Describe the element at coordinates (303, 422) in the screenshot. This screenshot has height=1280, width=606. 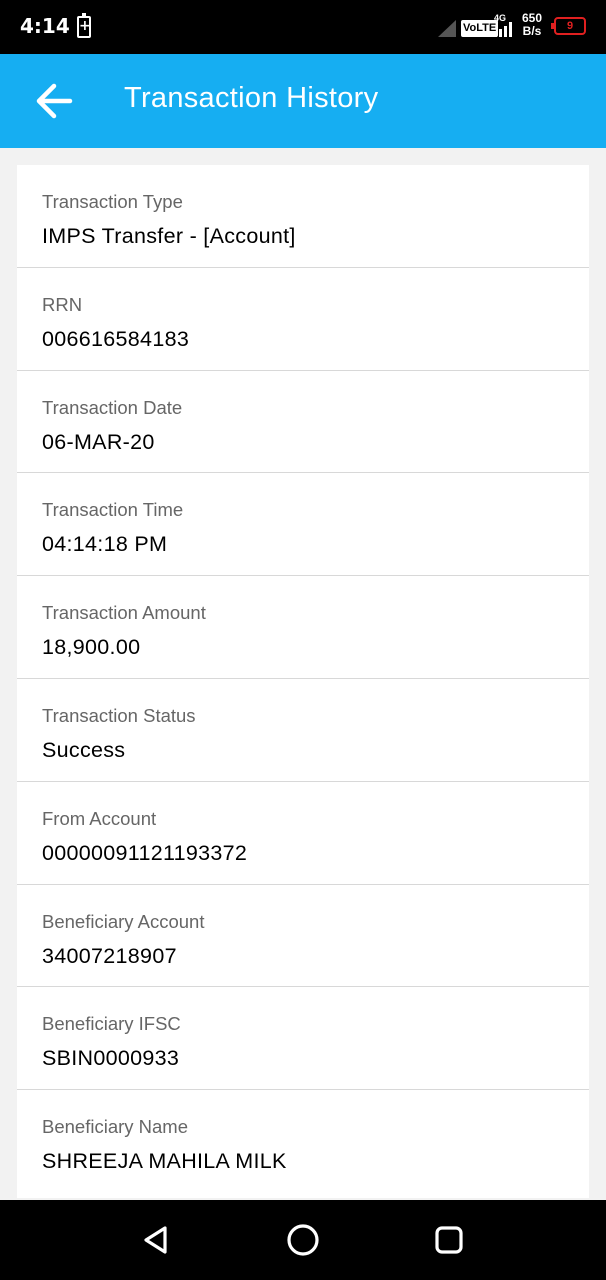
I see `detail-row-transaction-date: Transaction Date 06-MAR-20` at that location.